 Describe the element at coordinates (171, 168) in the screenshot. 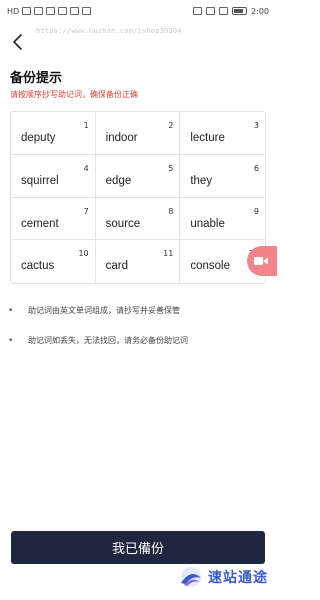

I see `word-number: 5` at that location.